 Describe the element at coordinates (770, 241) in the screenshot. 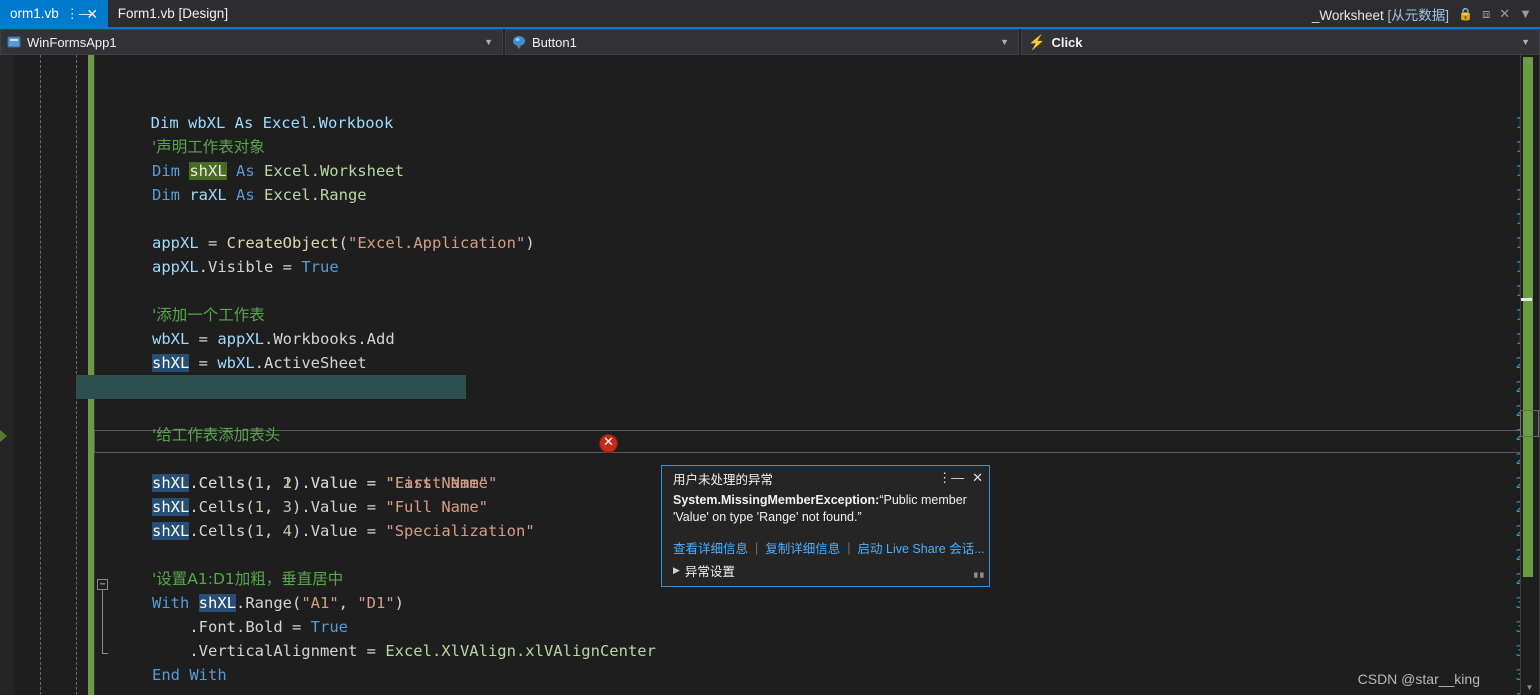

I see `code-line: 16` at that location.